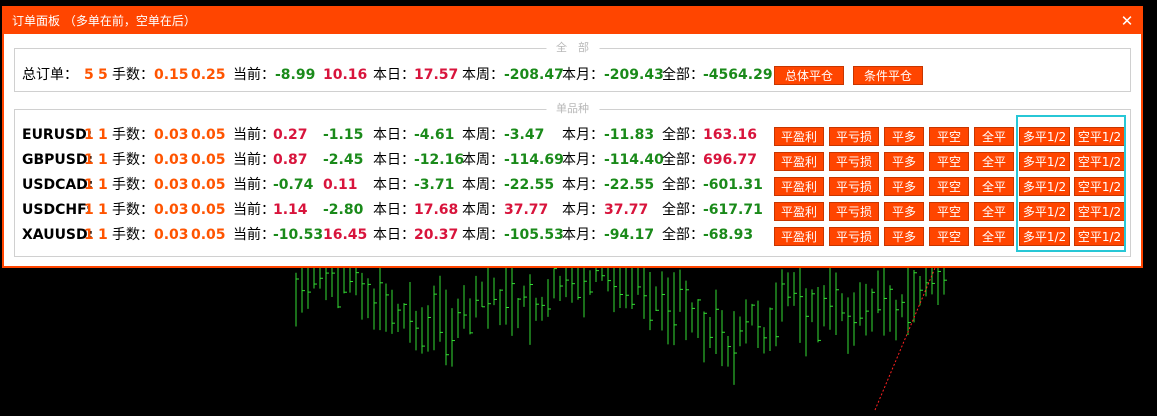 This screenshot has height=416, width=1157. Describe the element at coordinates (254, 75) in the screenshot. I see `total-current-label: 当前：` at that location.